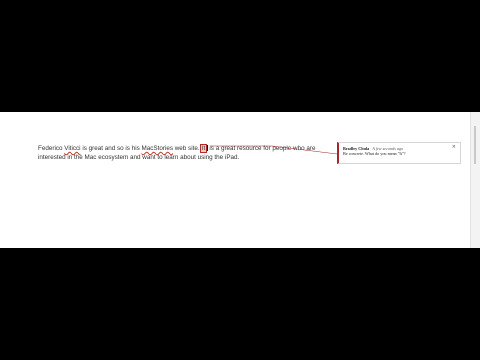  Describe the element at coordinates (203, 148) in the screenshot. I see `commented-text-highlight: It` at that location.